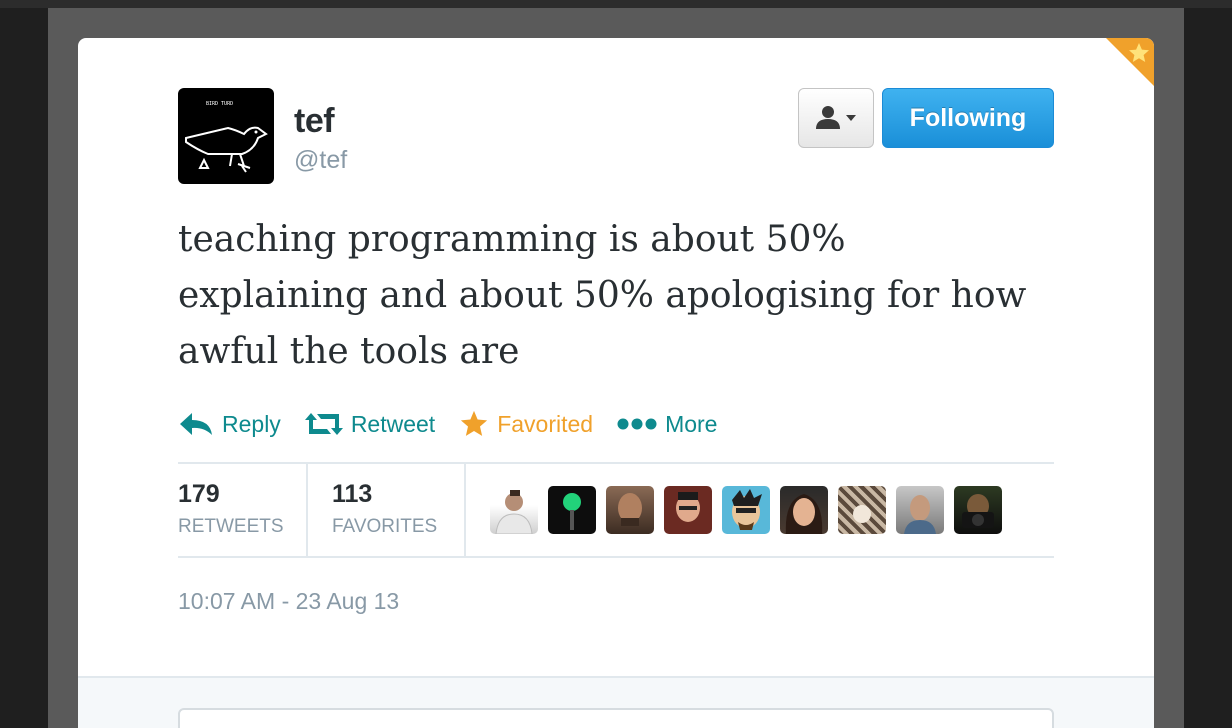 The height and width of the screenshot is (728, 1232). I want to click on reply-action: Reply, so click(229, 424).